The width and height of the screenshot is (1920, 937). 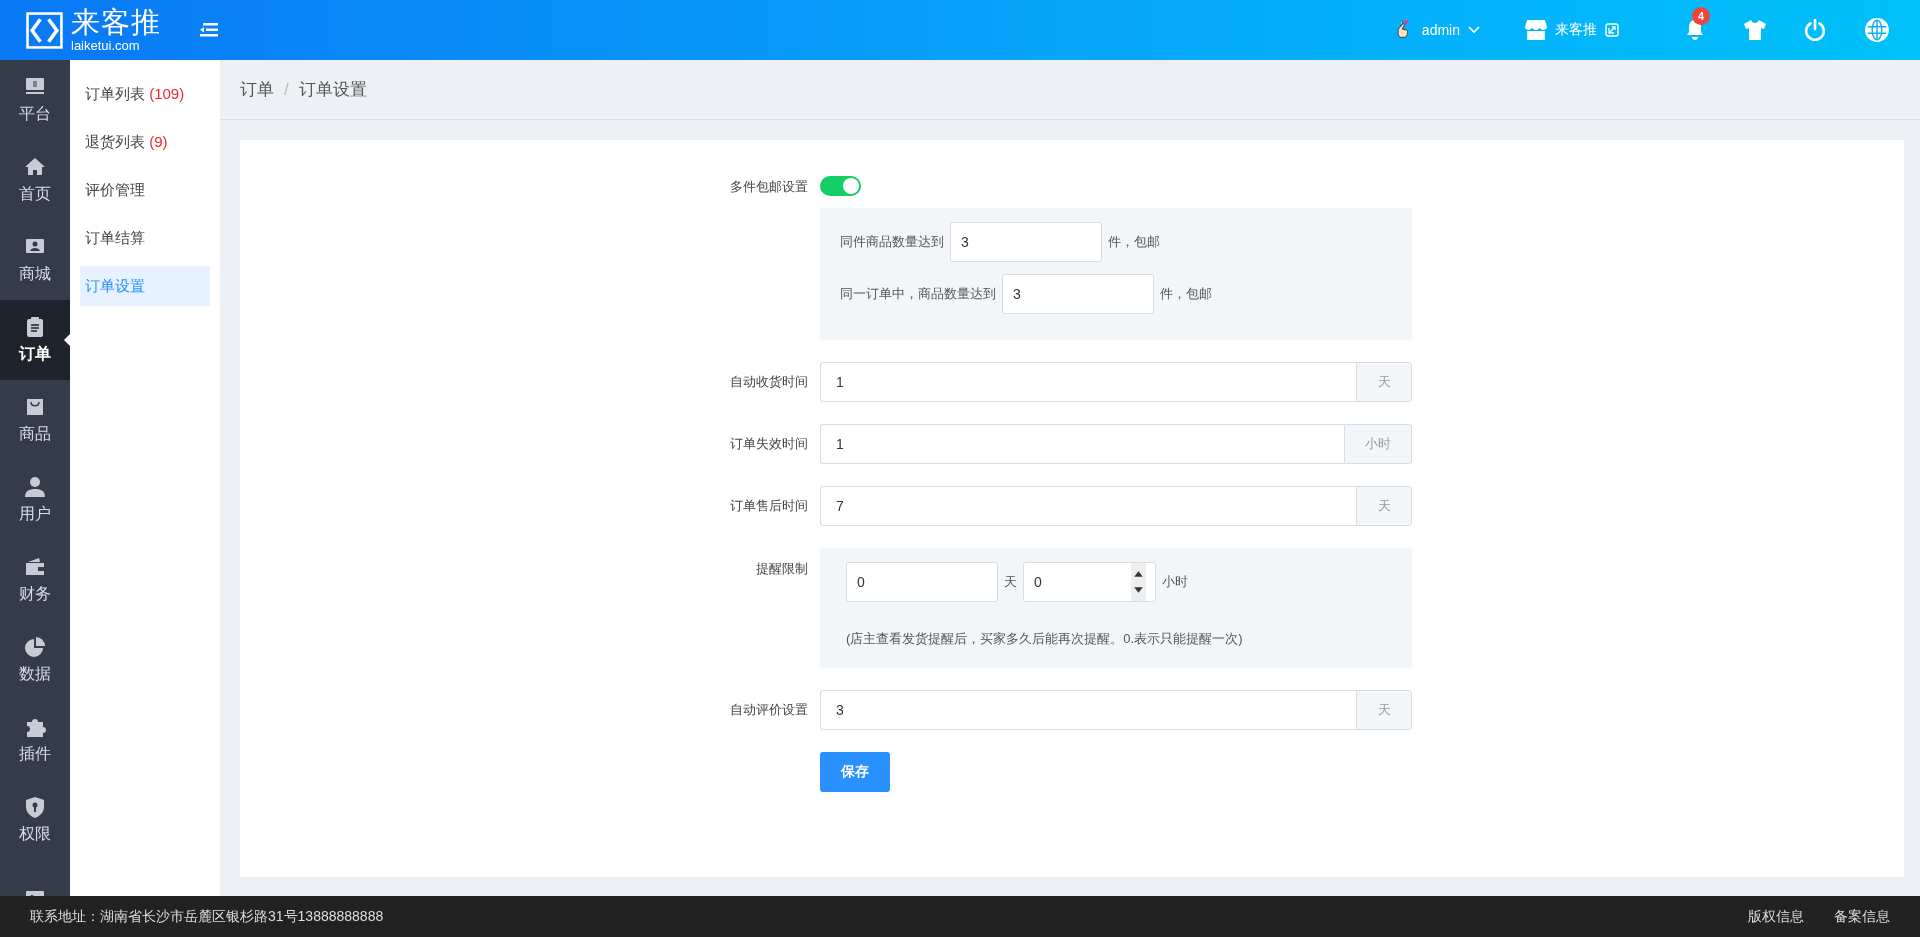 I want to click on hint-text: (店主查看发货提醒后，买家多久后能再次提醒。0.表示只能提醒一次), so click(x=1045, y=639).